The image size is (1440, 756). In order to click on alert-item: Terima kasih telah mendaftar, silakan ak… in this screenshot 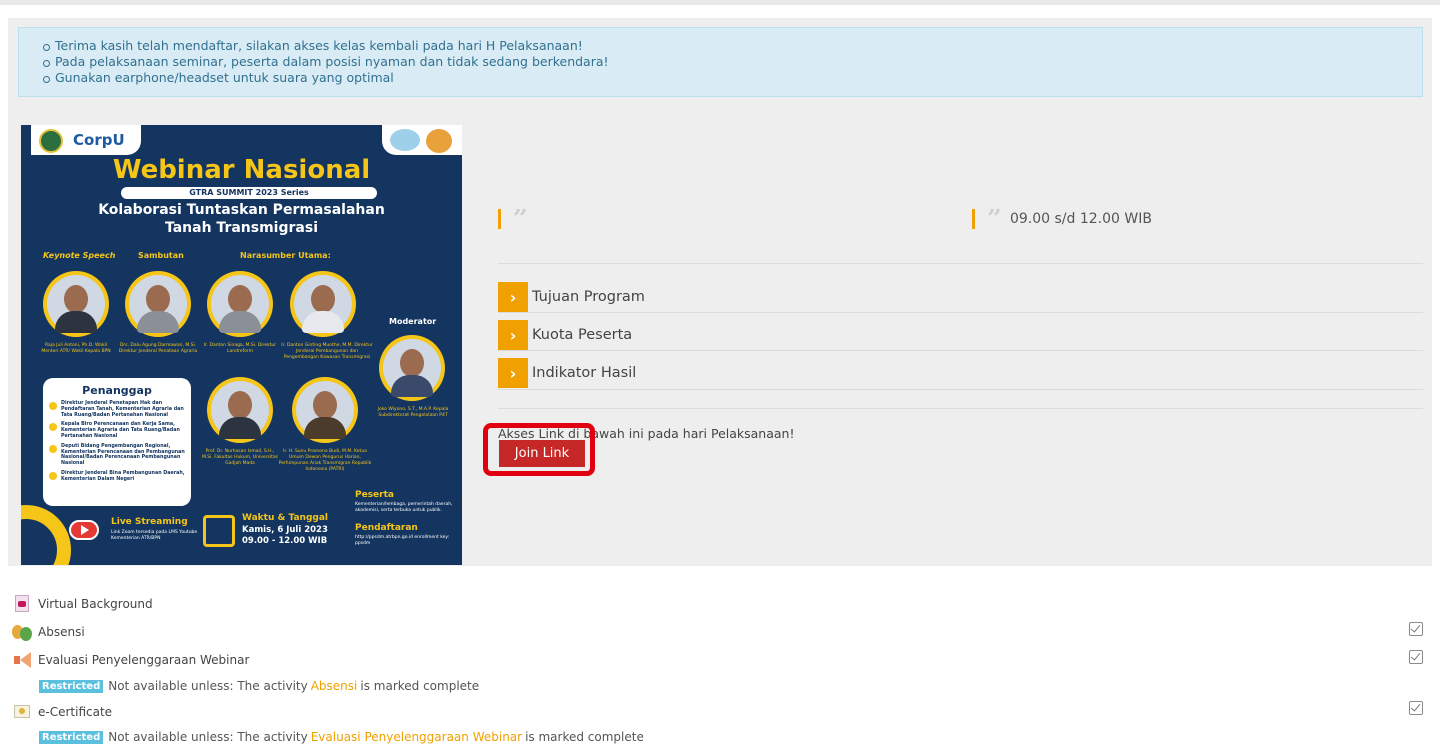, I will do `click(732, 46)`.